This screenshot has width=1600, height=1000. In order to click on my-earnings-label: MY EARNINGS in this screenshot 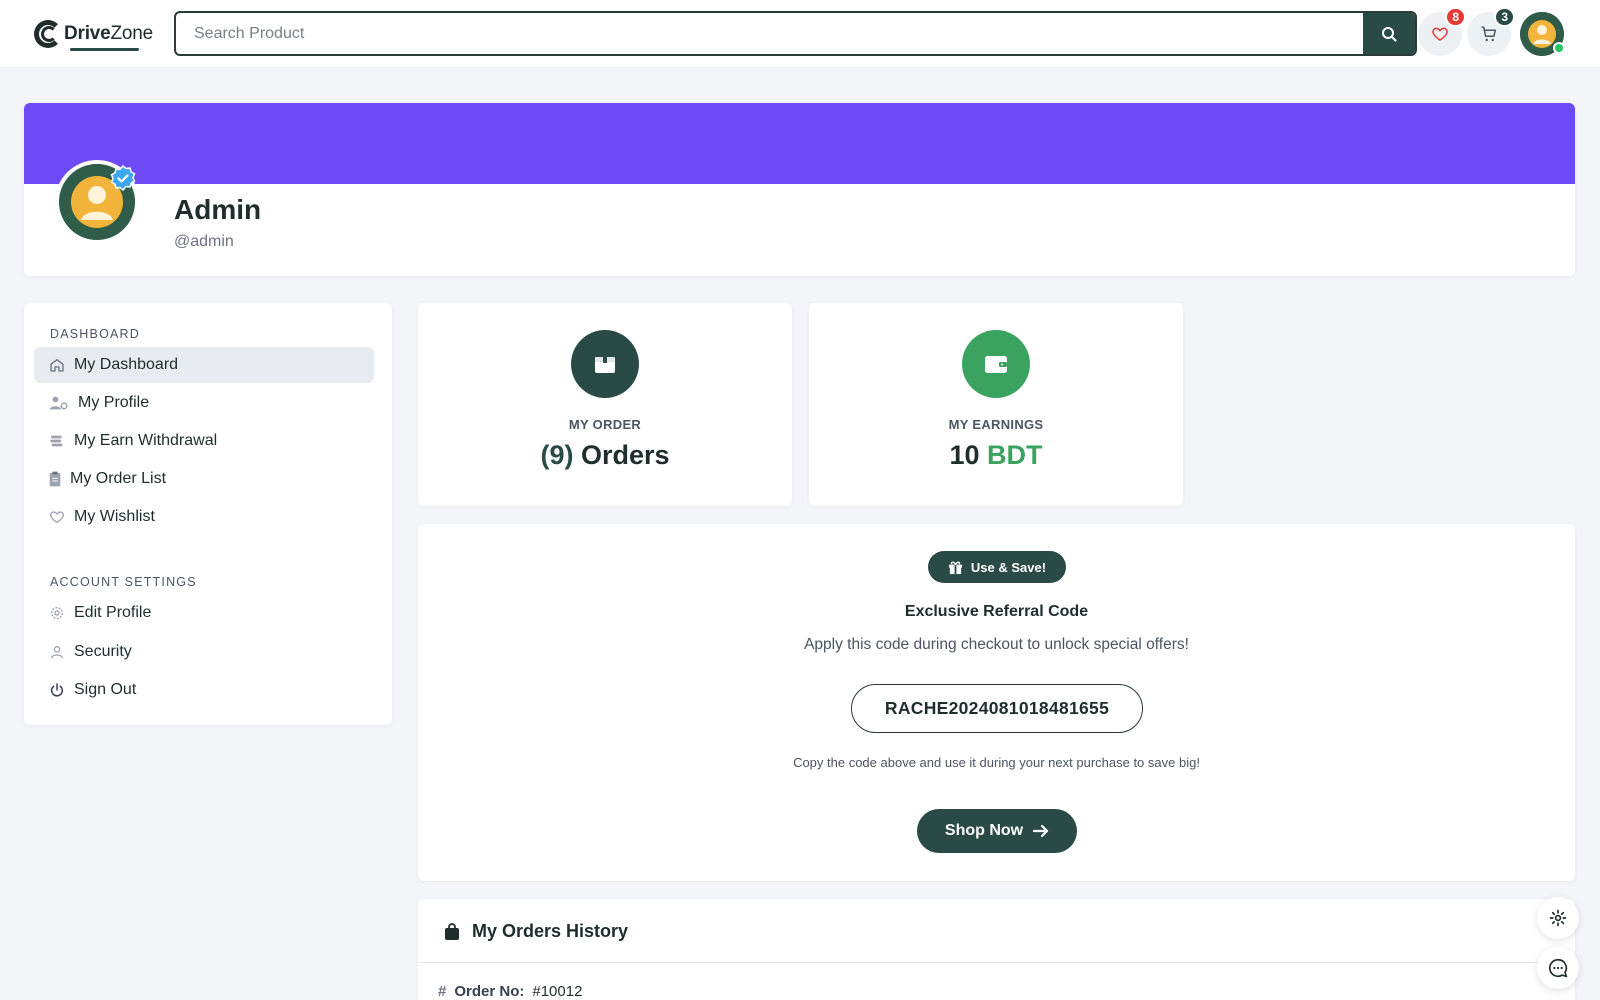, I will do `click(996, 424)`.